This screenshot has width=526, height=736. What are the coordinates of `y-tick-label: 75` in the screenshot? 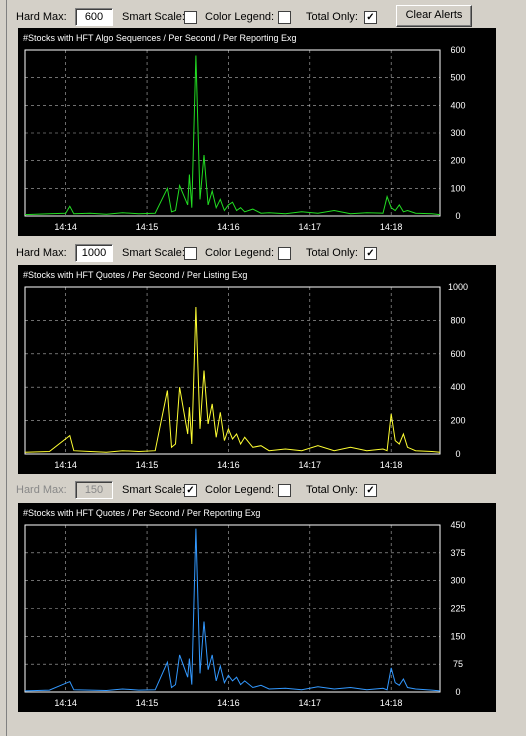 It's located at (458, 664).